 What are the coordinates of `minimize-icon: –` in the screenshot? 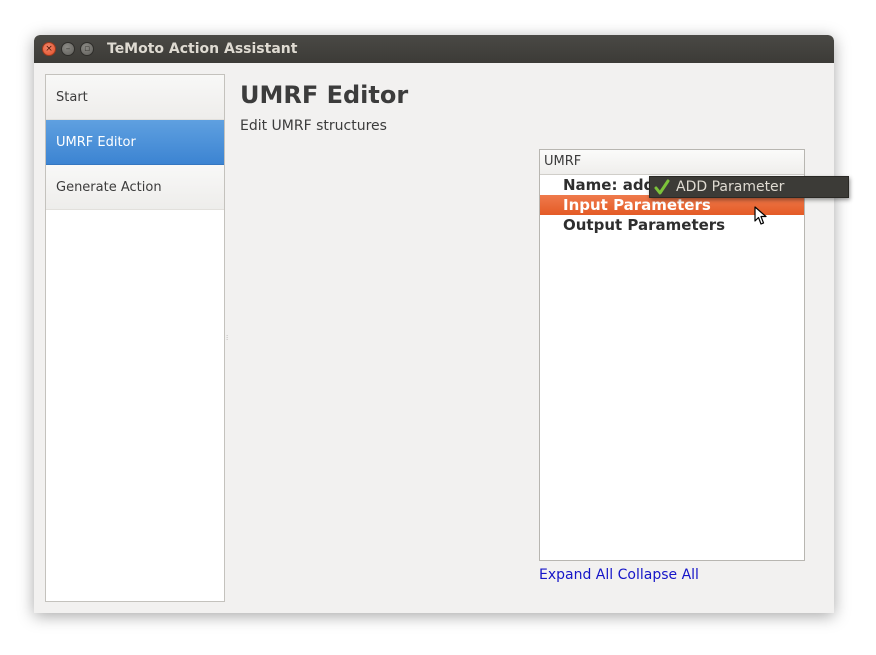 It's located at (68, 49).